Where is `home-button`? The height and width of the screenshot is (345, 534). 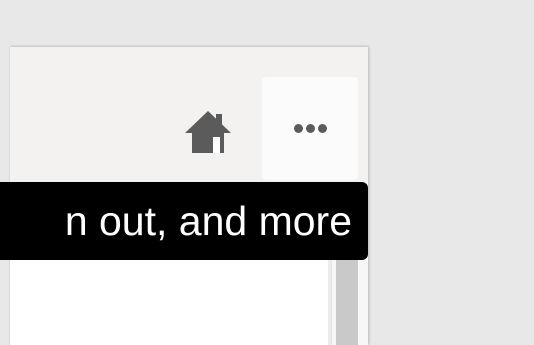 home-button is located at coordinates (208, 131).